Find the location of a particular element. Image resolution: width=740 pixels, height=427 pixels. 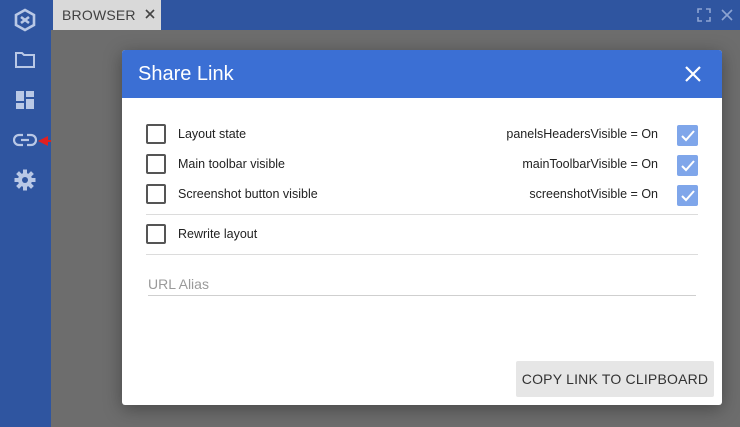

screenshot-visible-checkbox is located at coordinates (687, 195).